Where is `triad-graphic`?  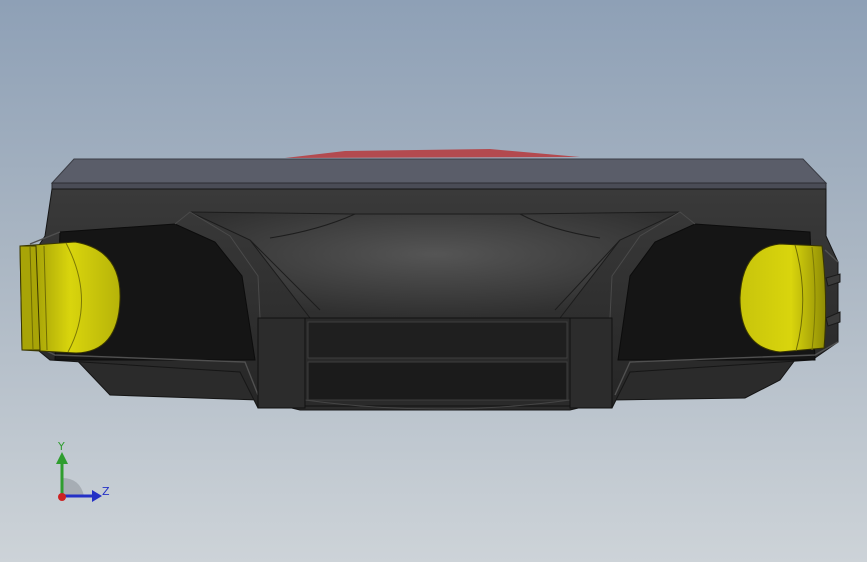
triad-graphic is located at coordinates (79, 477).